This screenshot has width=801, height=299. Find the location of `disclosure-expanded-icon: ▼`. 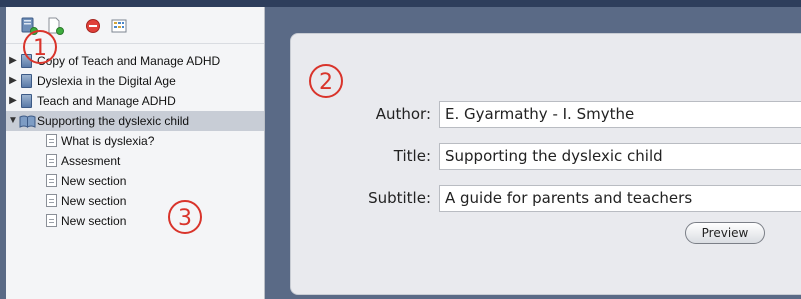

disclosure-expanded-icon: ▼ is located at coordinates (13, 121).